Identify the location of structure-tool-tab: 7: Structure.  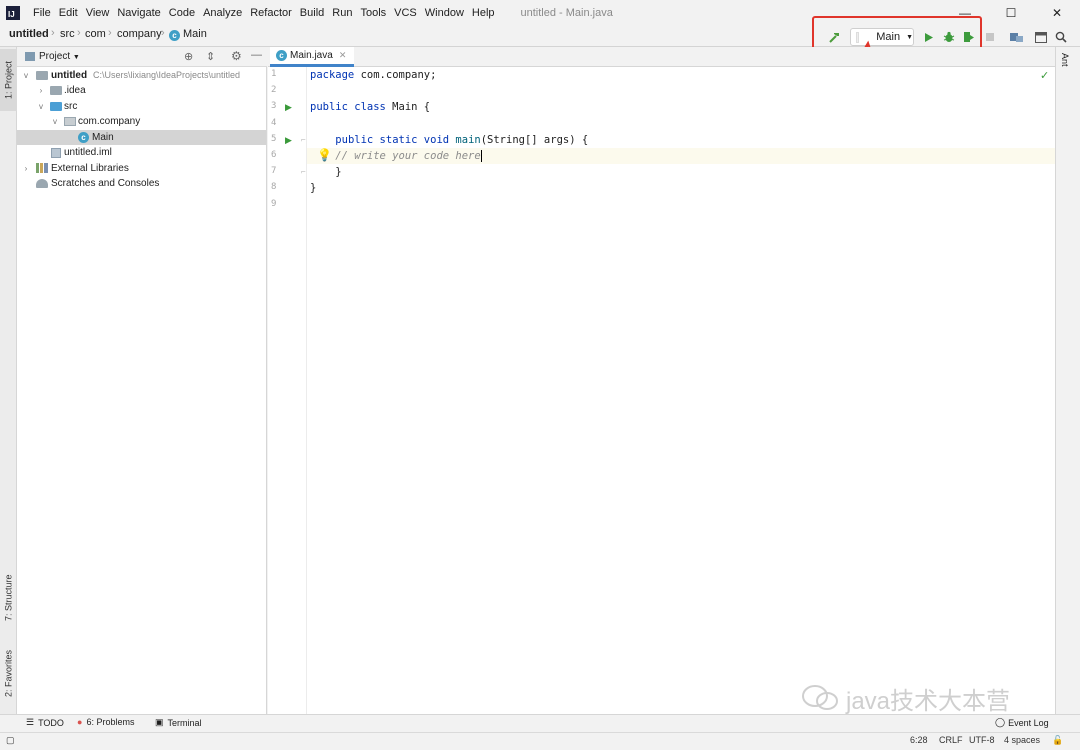
(8, 598).